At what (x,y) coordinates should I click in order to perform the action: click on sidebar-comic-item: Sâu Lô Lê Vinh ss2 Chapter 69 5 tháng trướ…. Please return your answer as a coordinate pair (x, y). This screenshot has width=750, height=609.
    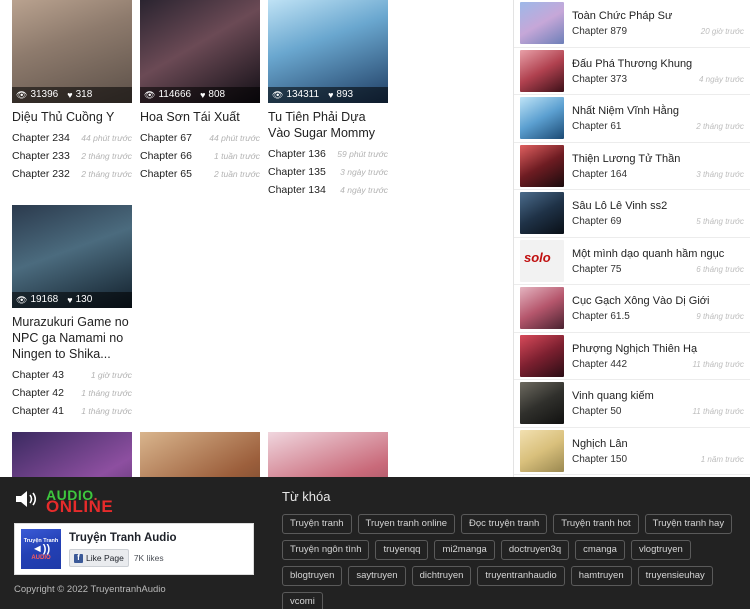
    Looking at the image, I should click on (632, 214).